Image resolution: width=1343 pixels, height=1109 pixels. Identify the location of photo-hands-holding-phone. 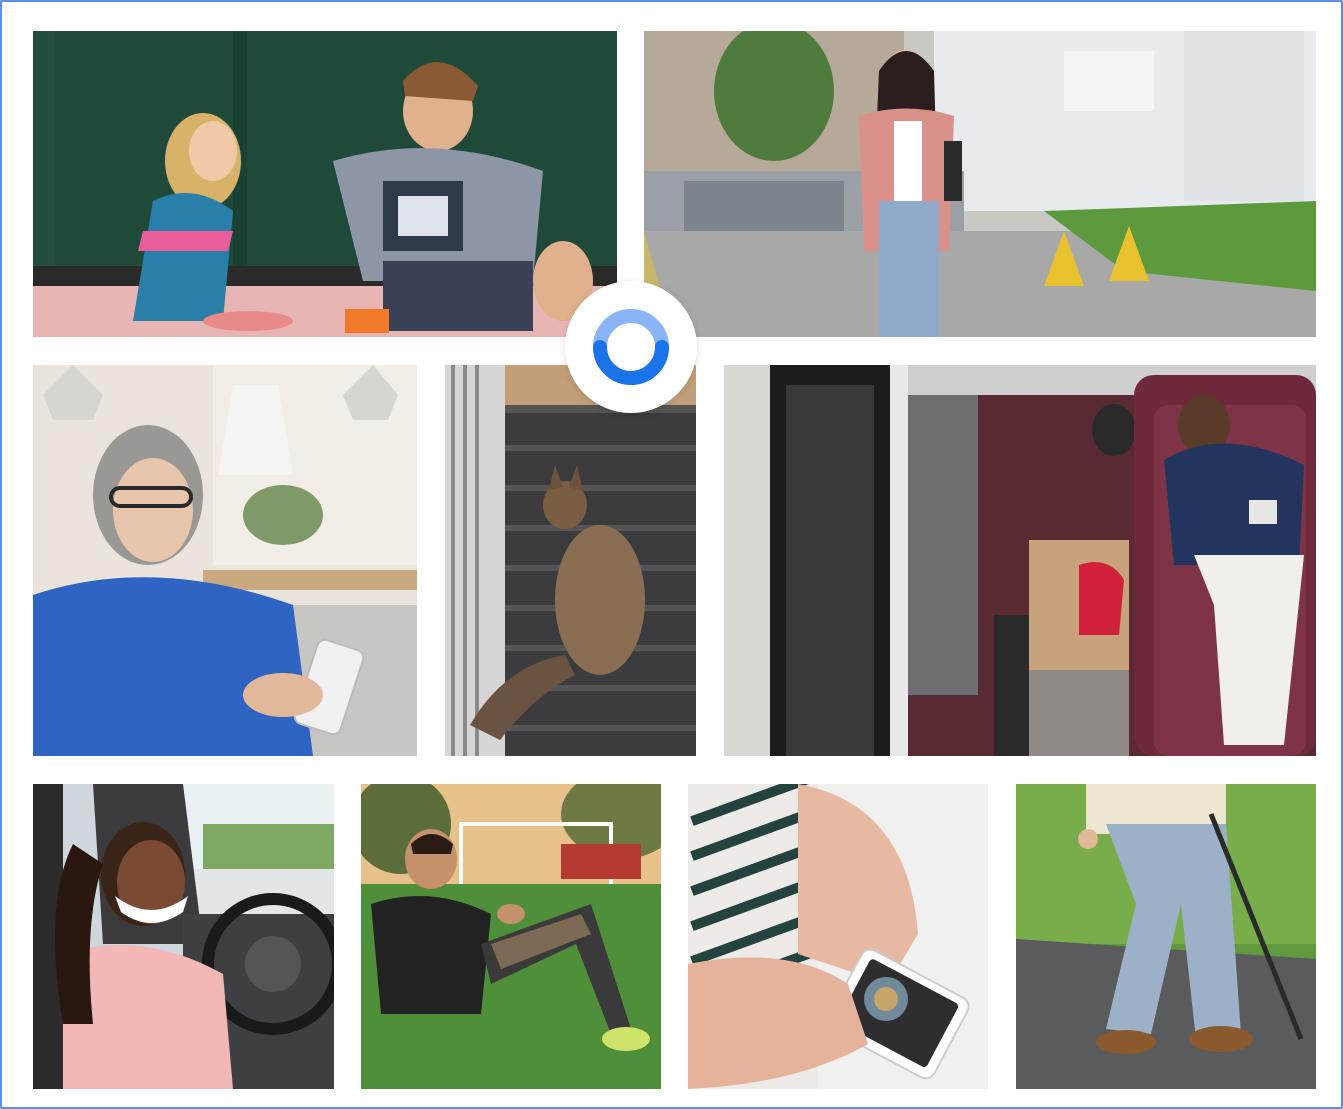
(838, 936).